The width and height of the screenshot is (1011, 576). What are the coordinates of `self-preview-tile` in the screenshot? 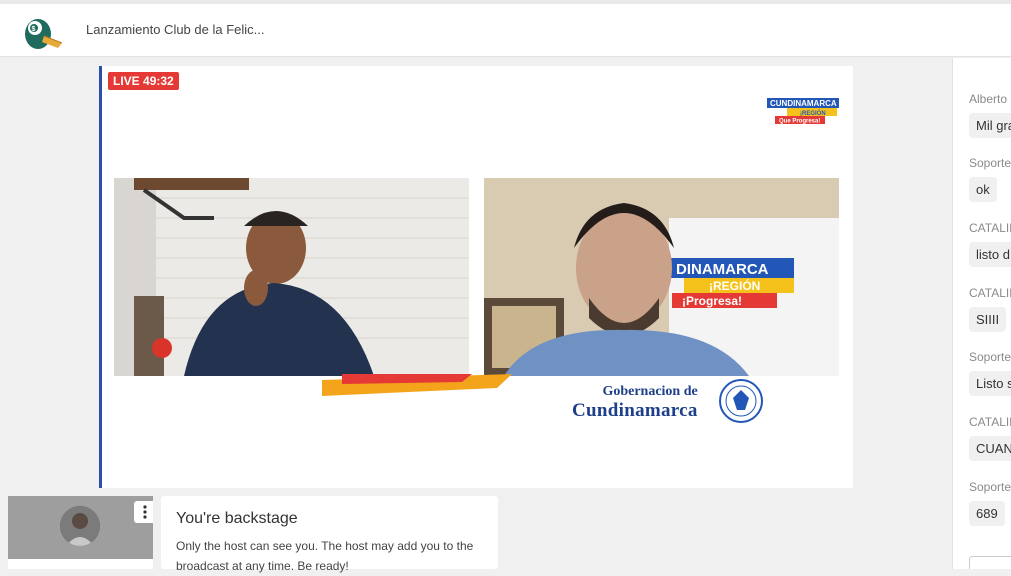 It's located at (80, 532).